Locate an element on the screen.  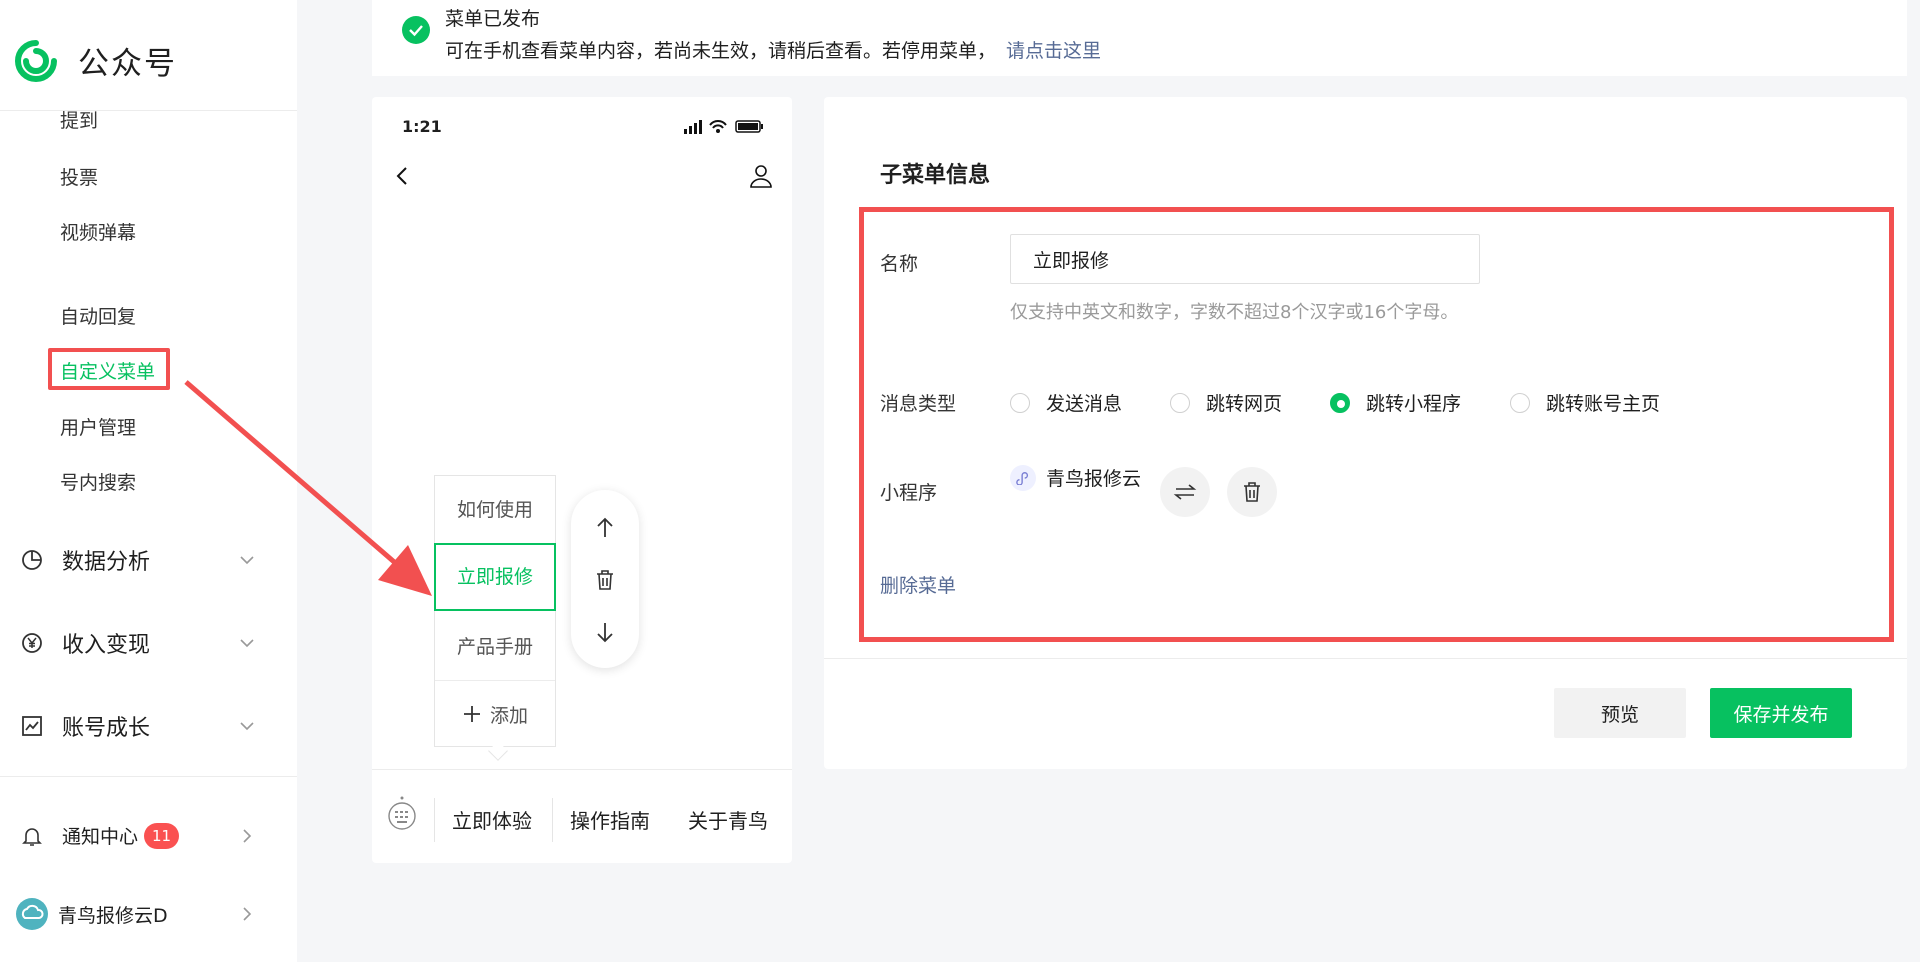
radio-label: 发送消息 is located at coordinates (1084, 404).